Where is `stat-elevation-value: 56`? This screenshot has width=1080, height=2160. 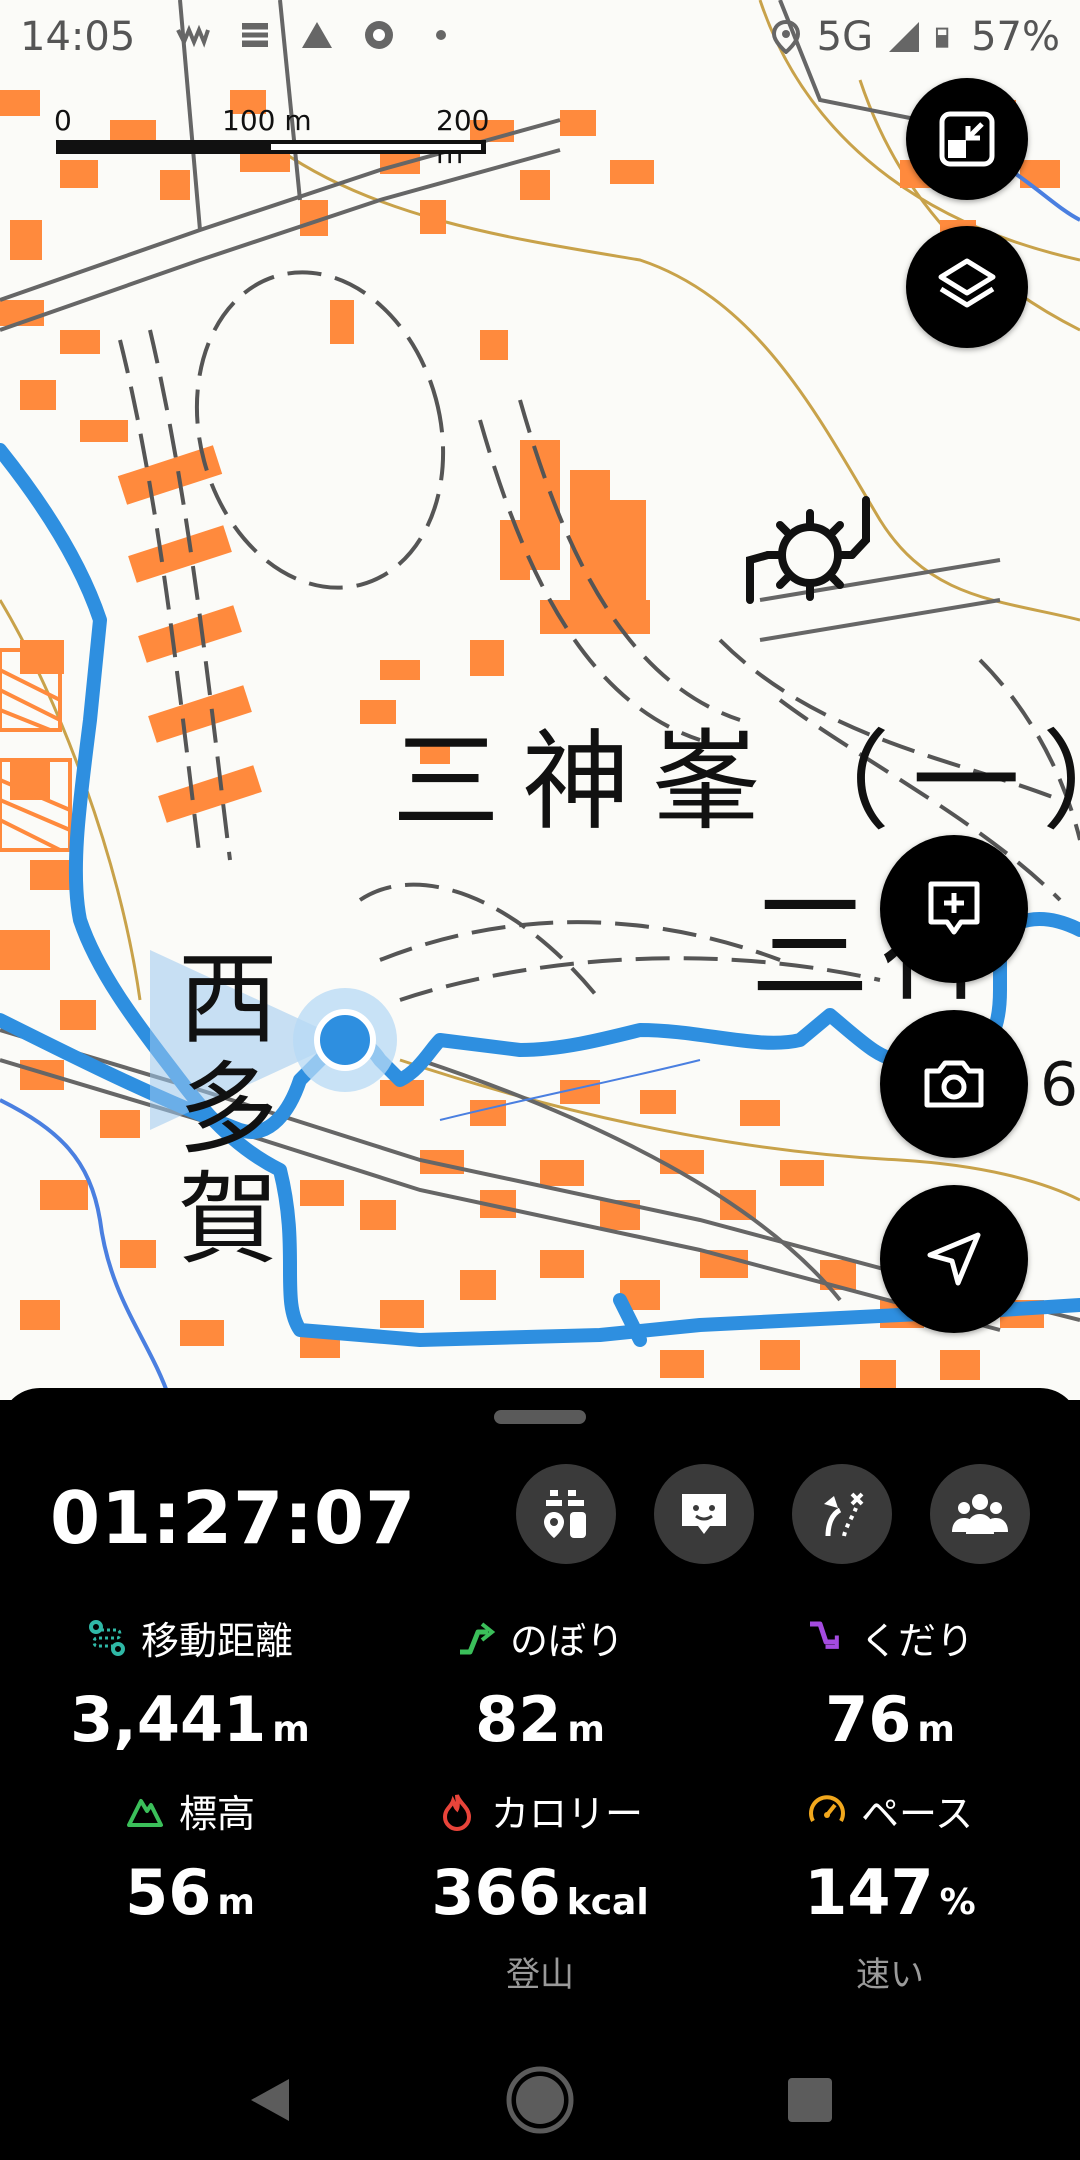 stat-elevation-value: 56 is located at coordinates (168, 1892).